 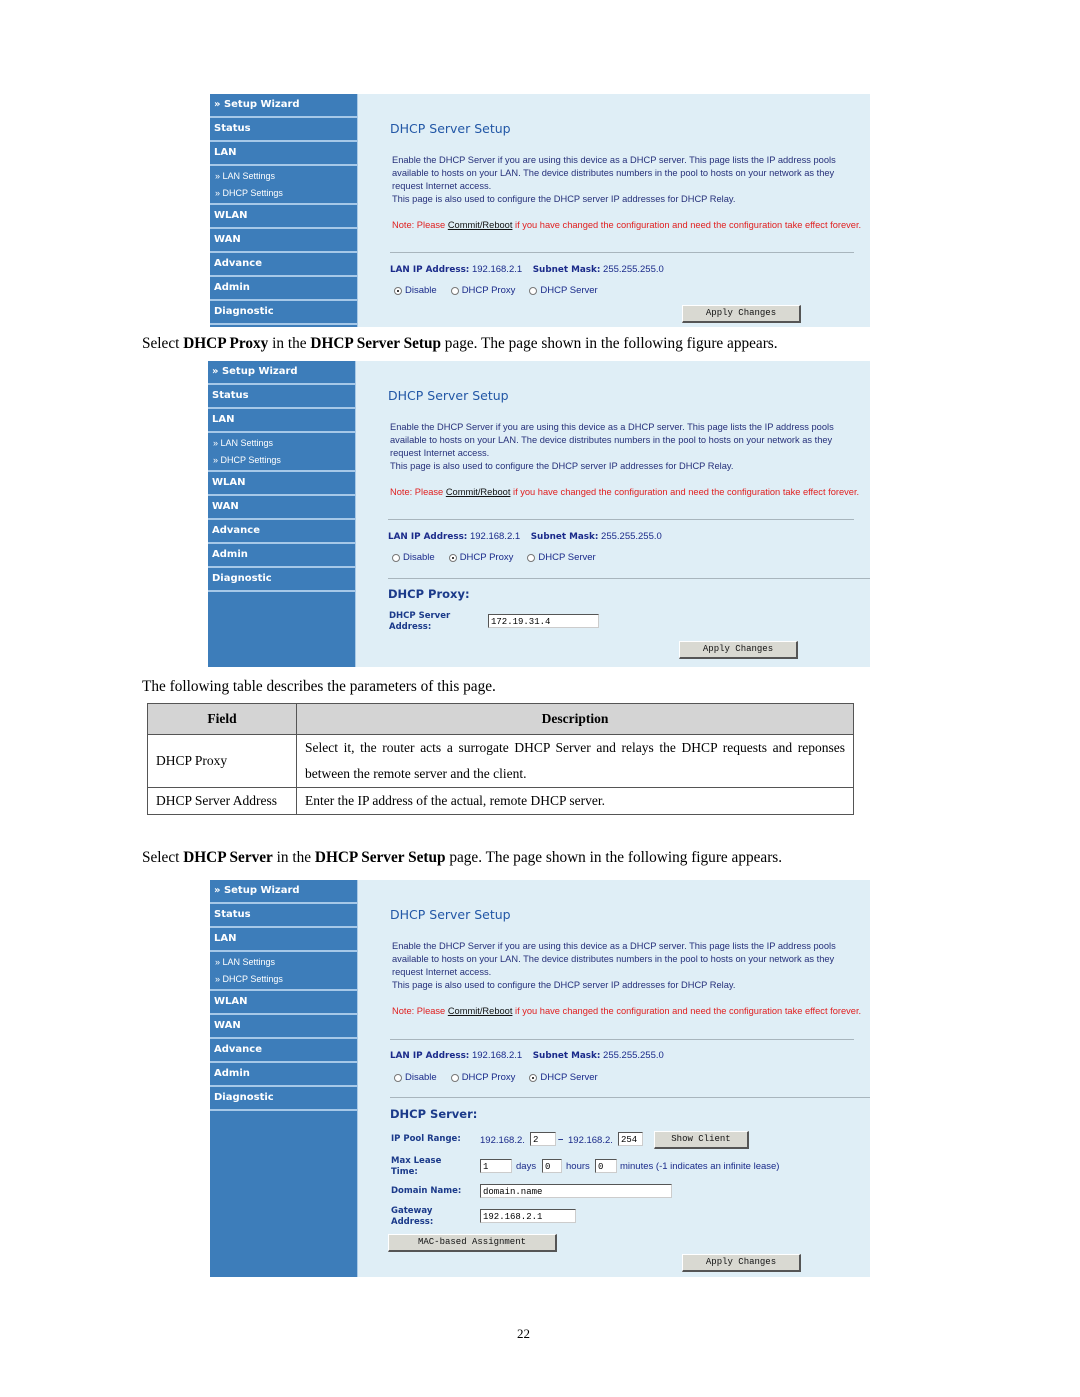 What do you see at coordinates (576, 1191) in the screenshot?
I see `domain-name-input: domain.name` at bounding box center [576, 1191].